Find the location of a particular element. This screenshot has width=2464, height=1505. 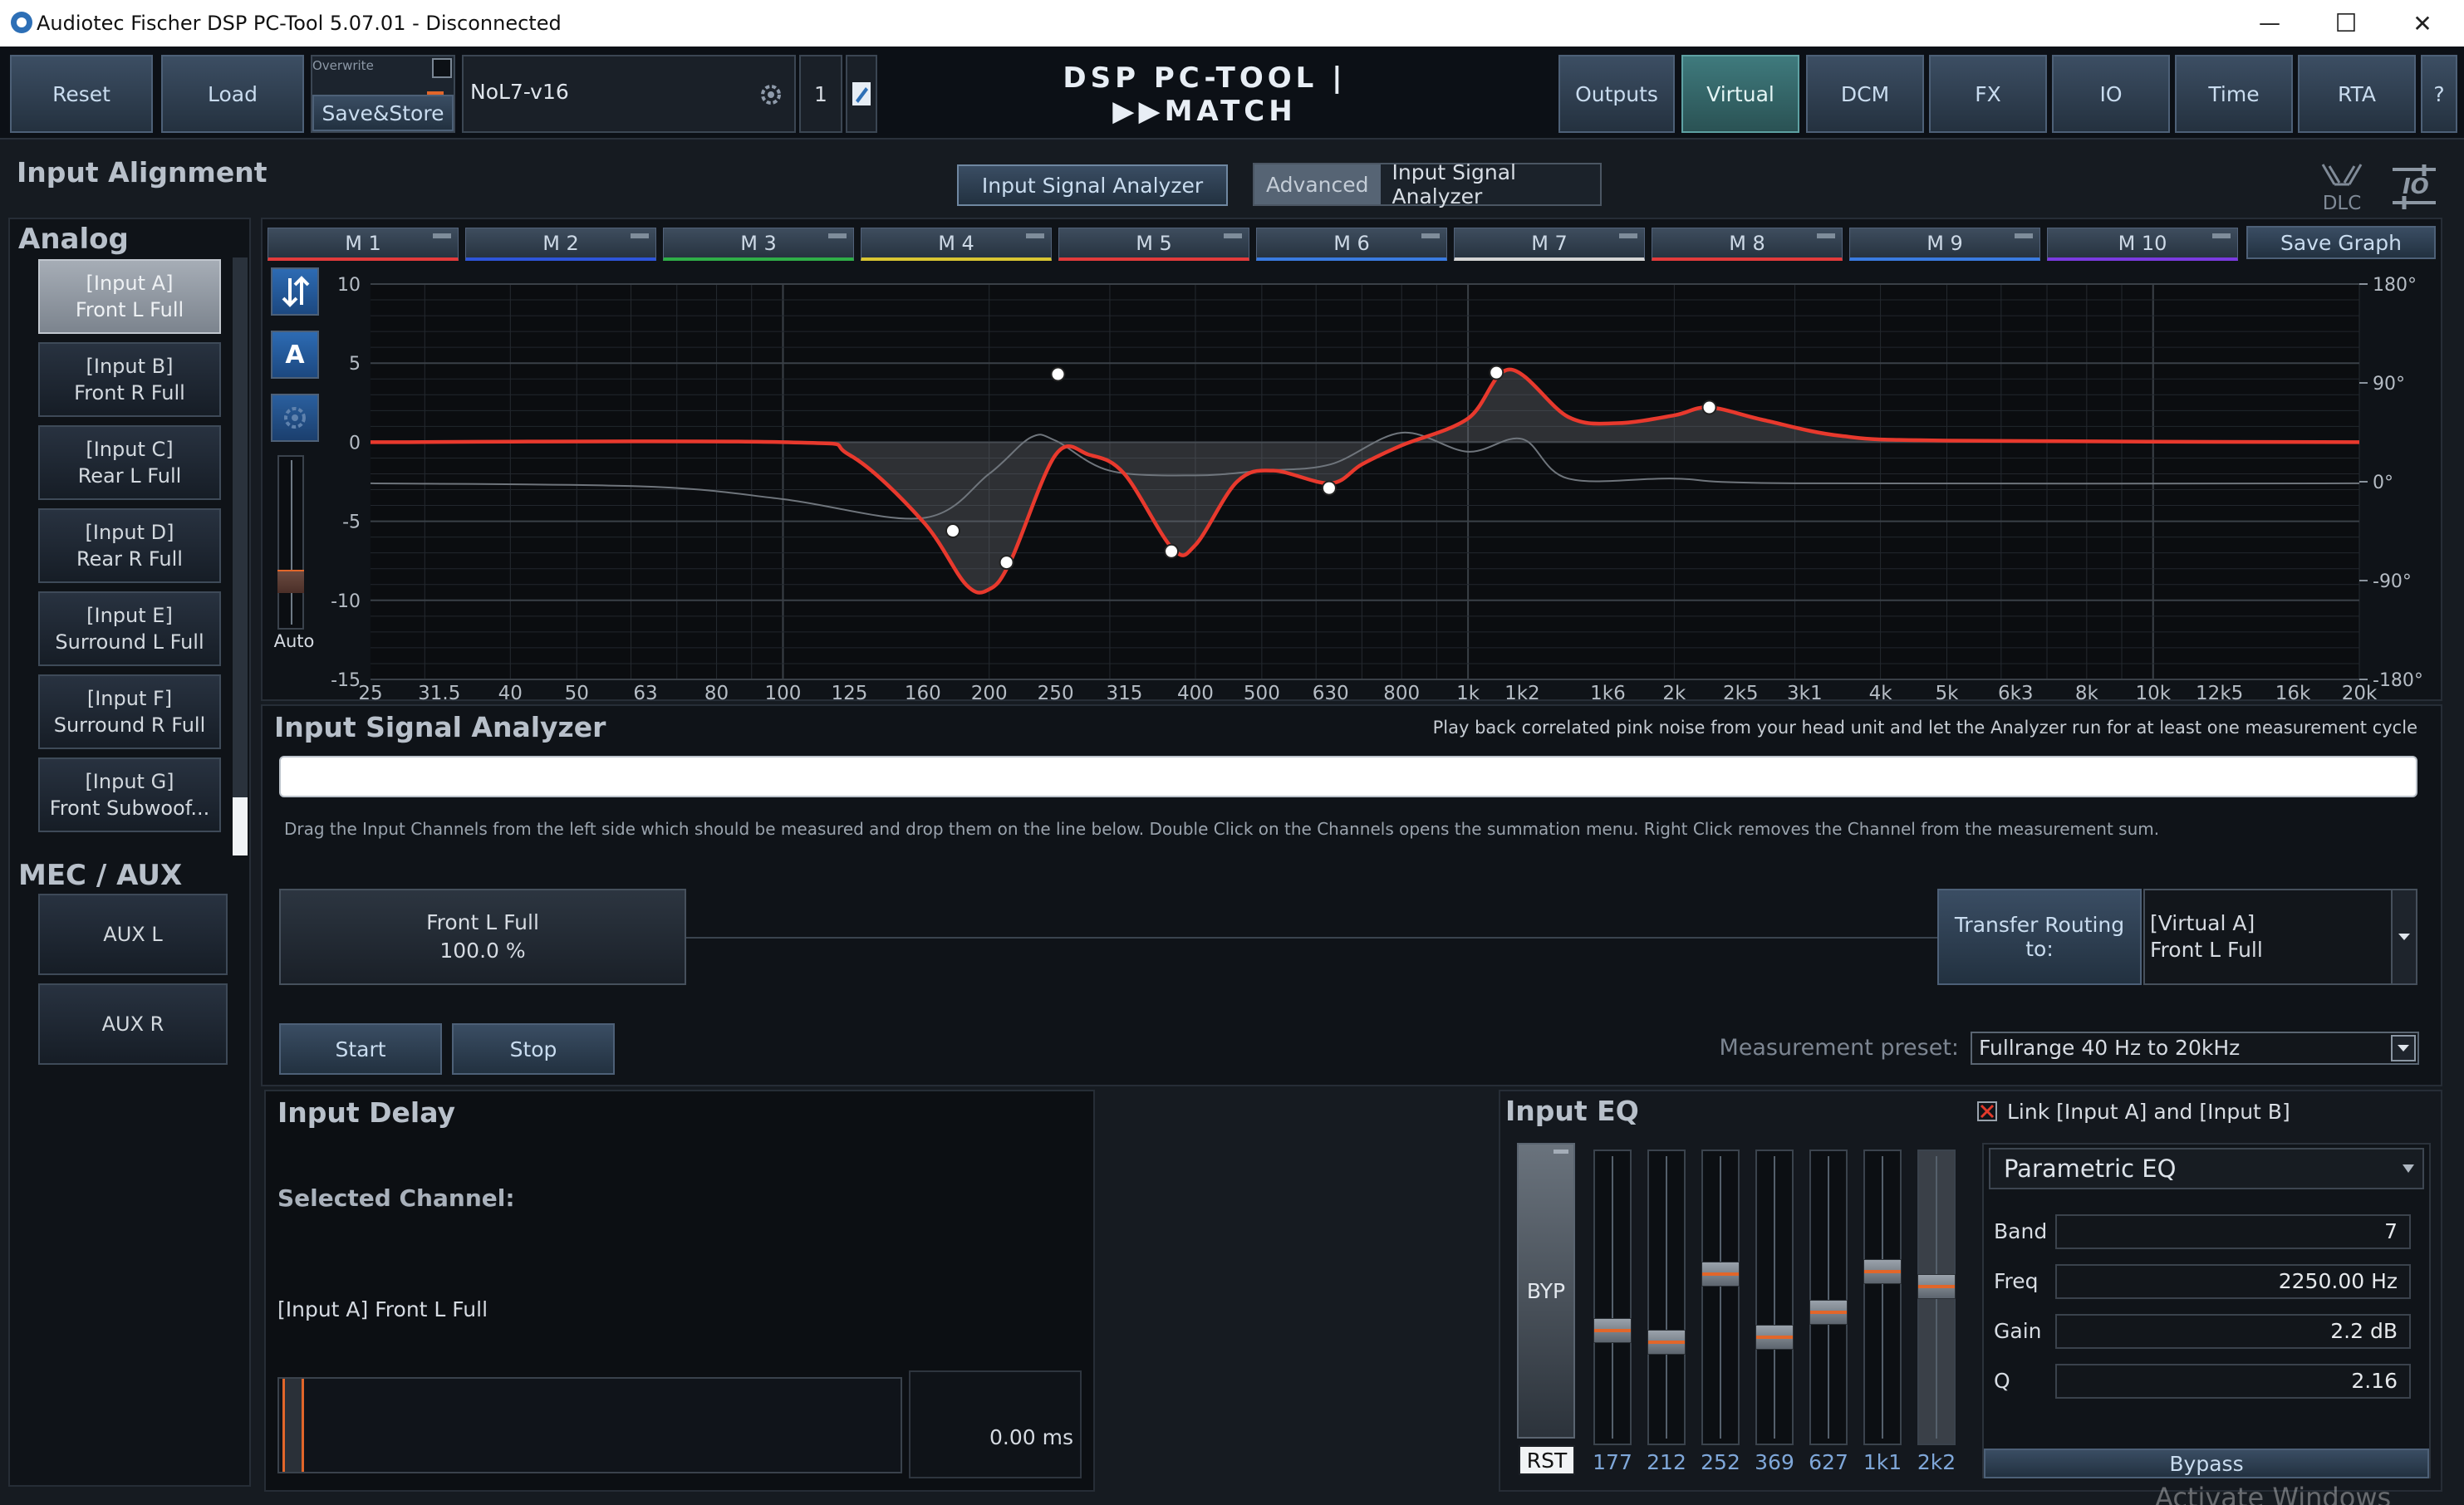

sidebar-item-aux-l: AUX L is located at coordinates (133, 934).